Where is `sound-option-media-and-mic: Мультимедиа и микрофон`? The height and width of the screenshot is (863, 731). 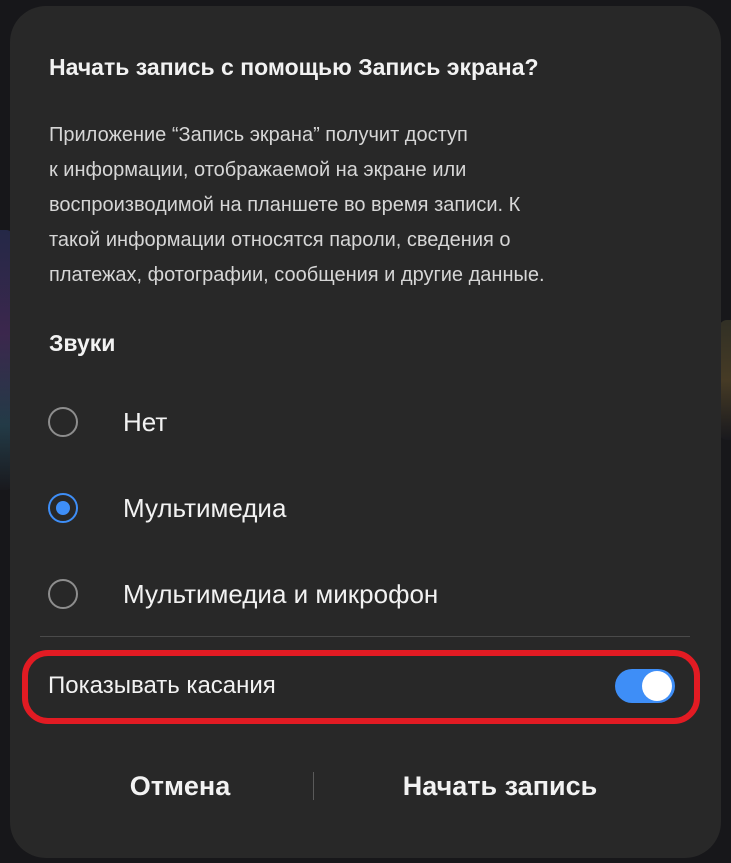 sound-option-media-and-mic: Мультимедиа и микрофон is located at coordinates (368, 596).